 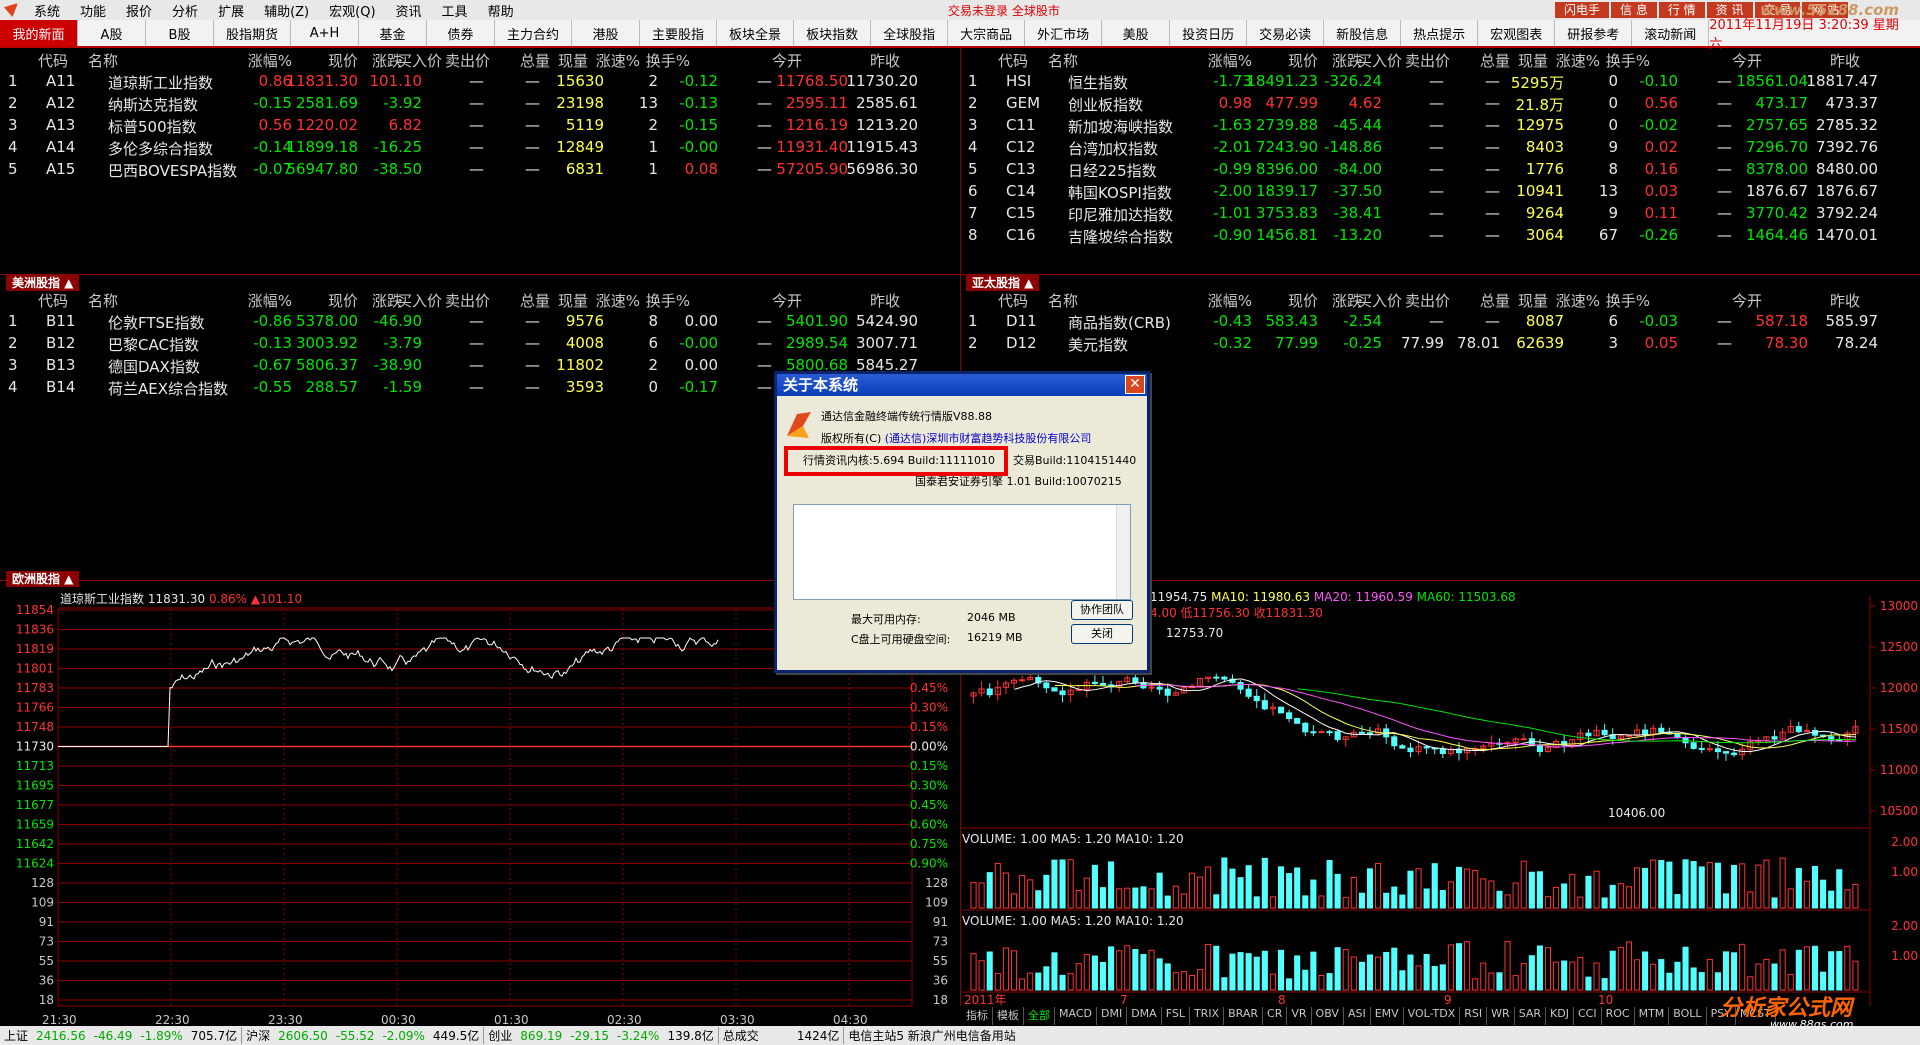 I want to click on memo-scrollbar, so click(x=1123, y=552).